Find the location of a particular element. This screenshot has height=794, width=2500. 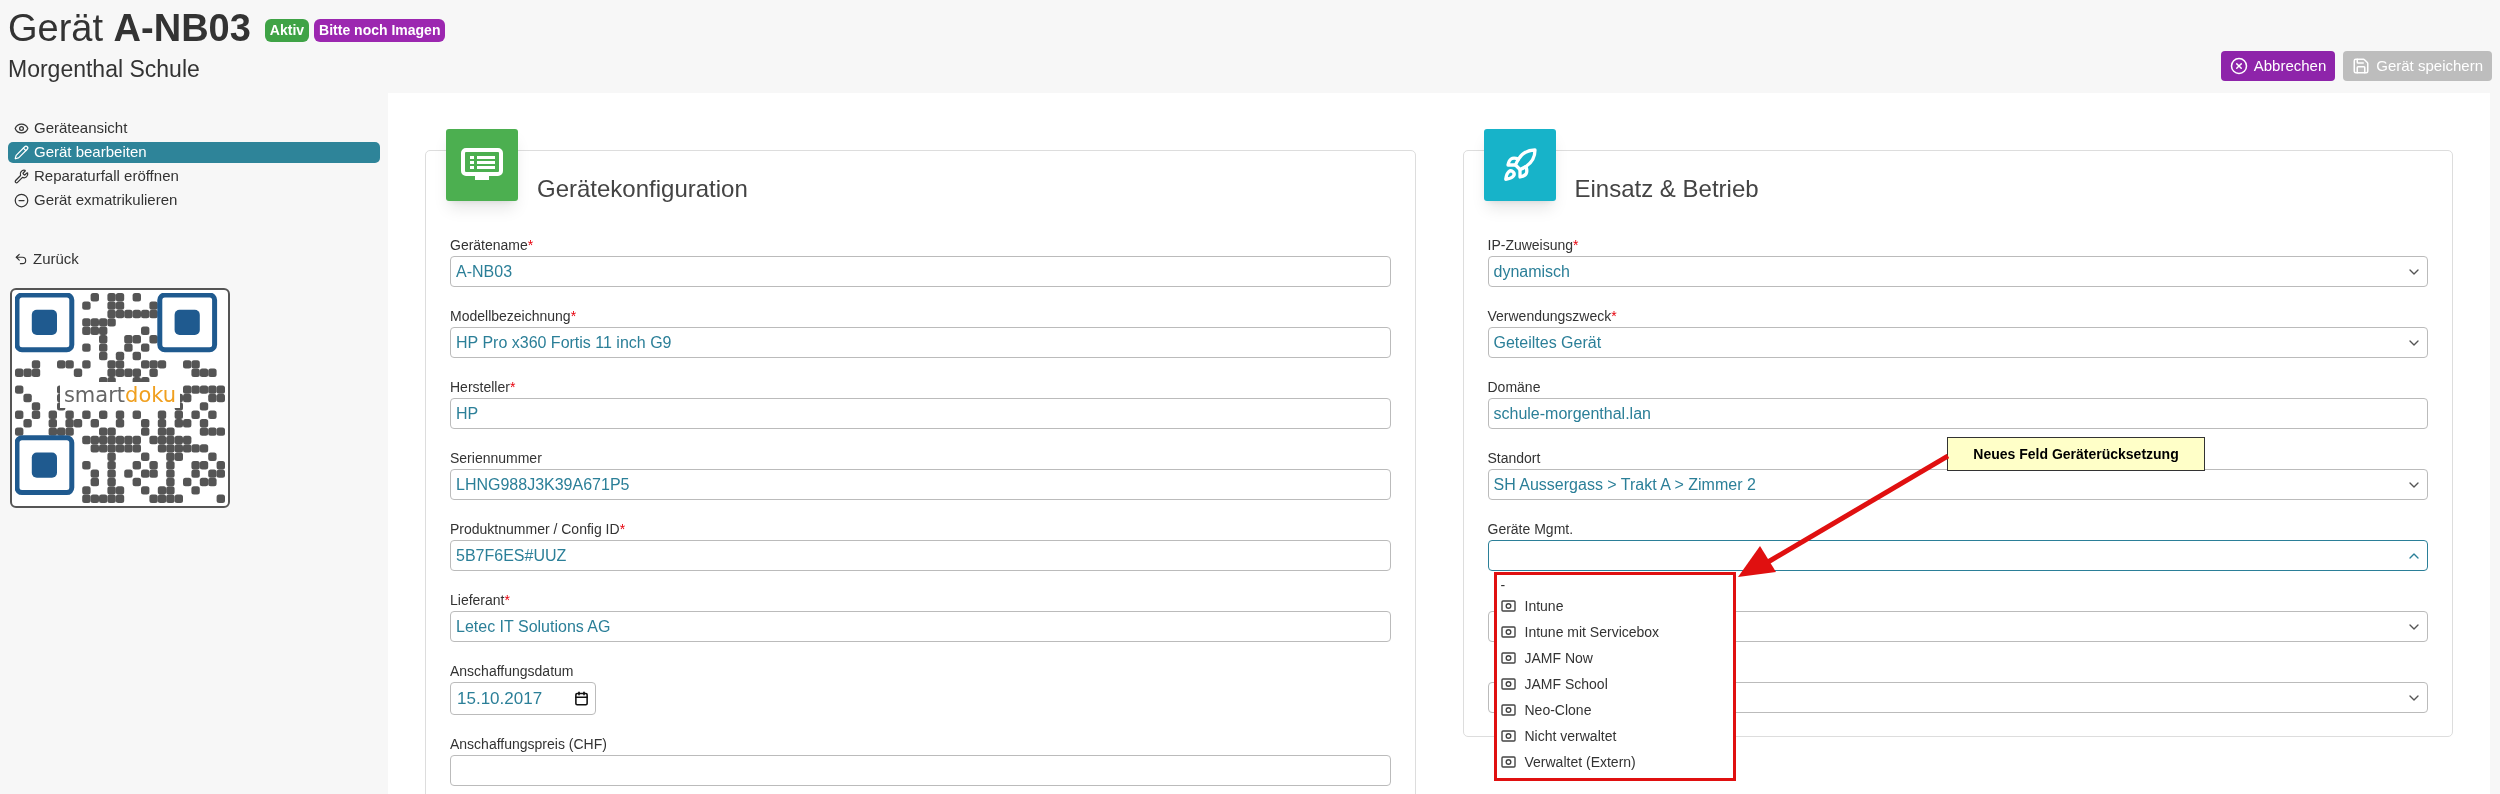

text-field: HP Pro x360 Fortis 11 inch G9 is located at coordinates (920, 342).